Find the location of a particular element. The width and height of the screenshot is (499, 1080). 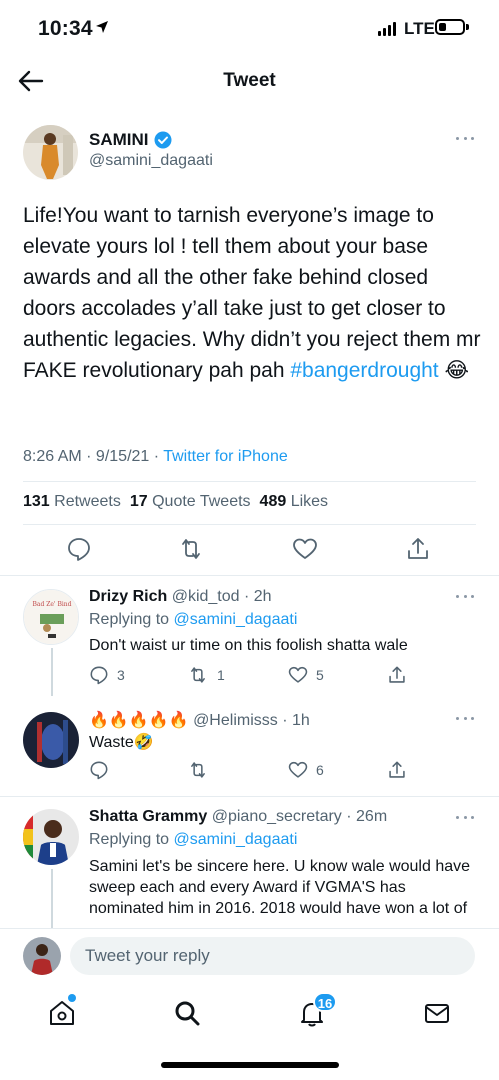

status-time: 10:34 is located at coordinates (65, 28).